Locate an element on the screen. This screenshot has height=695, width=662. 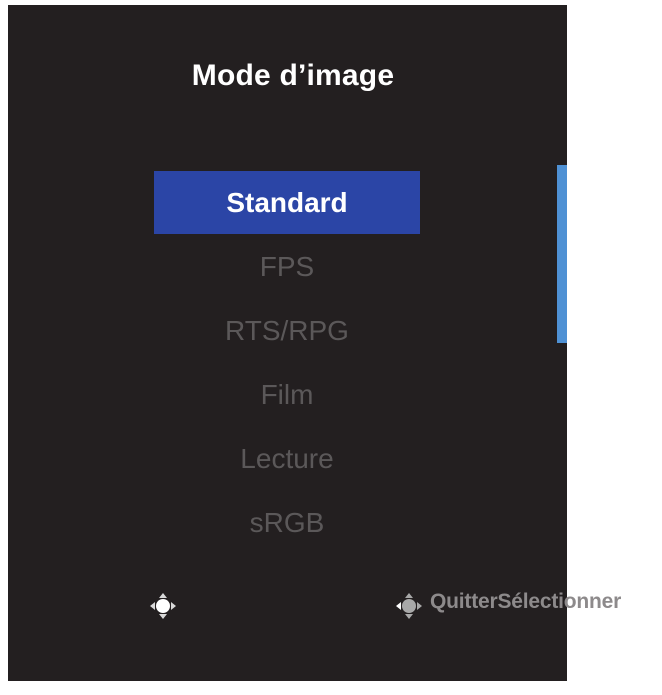
menu-item-fps: FPS is located at coordinates (287, 267).